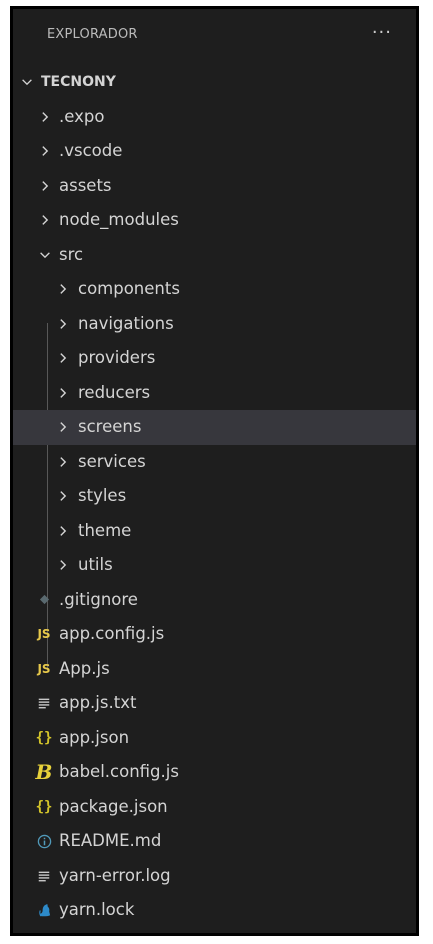  I want to click on tree-root-label: TECNONY, so click(78, 82).